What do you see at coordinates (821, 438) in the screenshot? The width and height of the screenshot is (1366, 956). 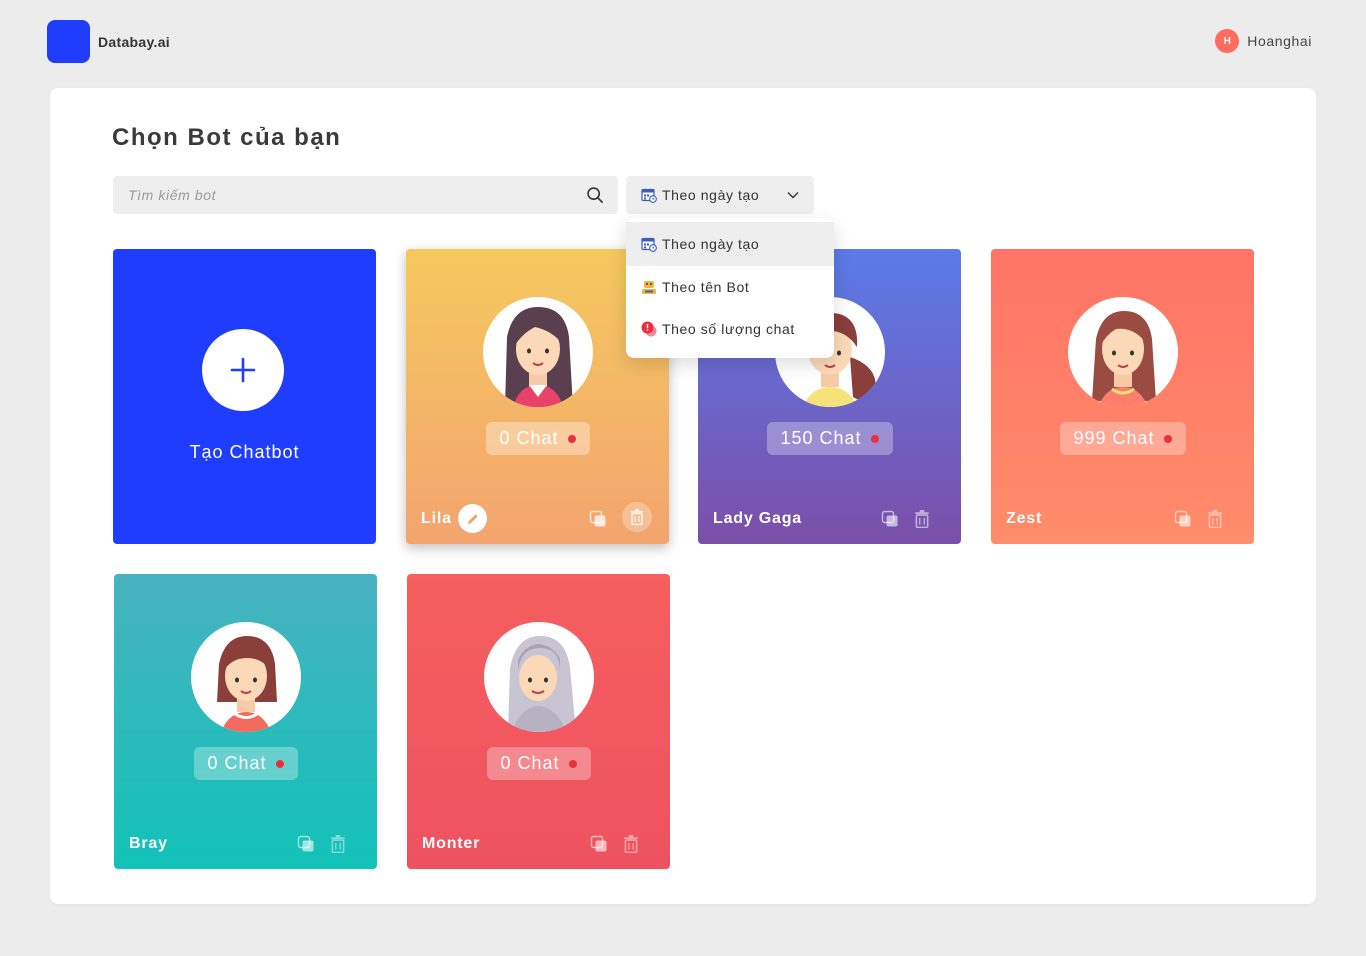 I see `chat-count-label: 150 Chat` at bounding box center [821, 438].